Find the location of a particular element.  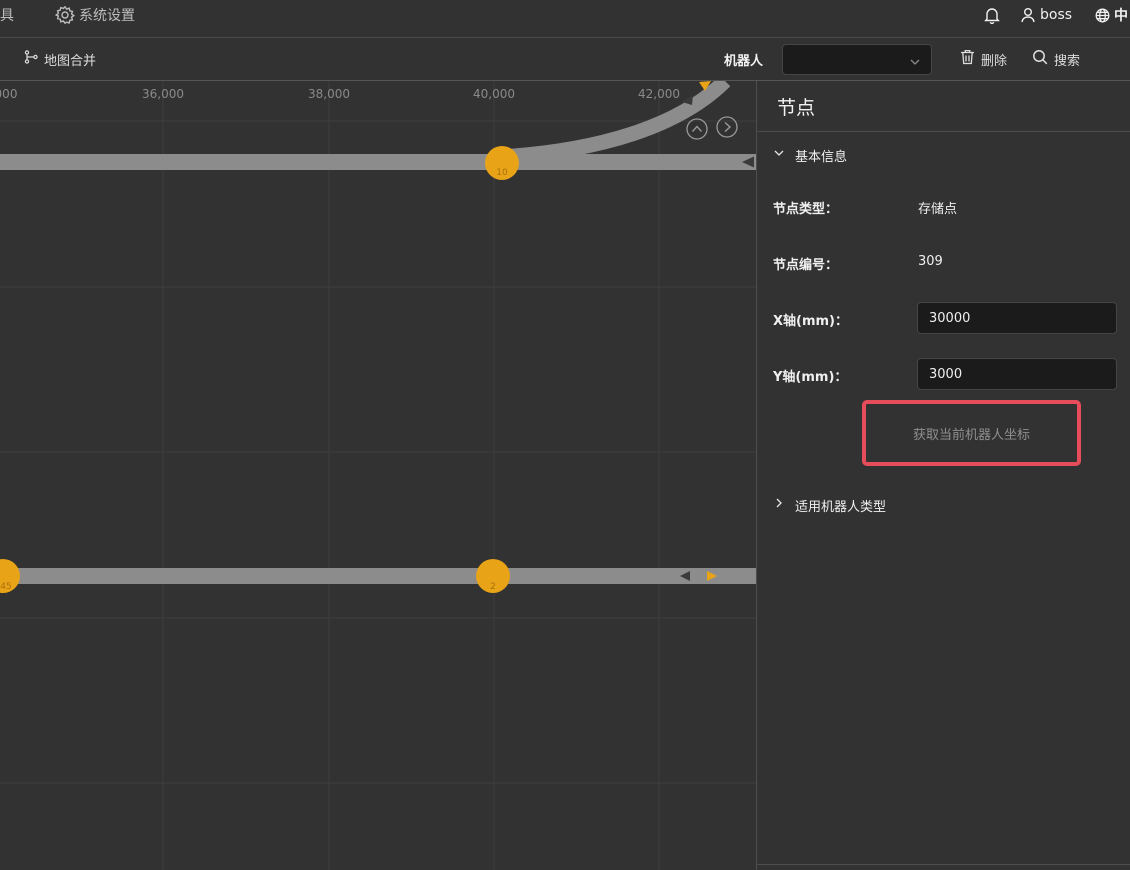

x-tick-label: 42,000 is located at coordinates (659, 94).